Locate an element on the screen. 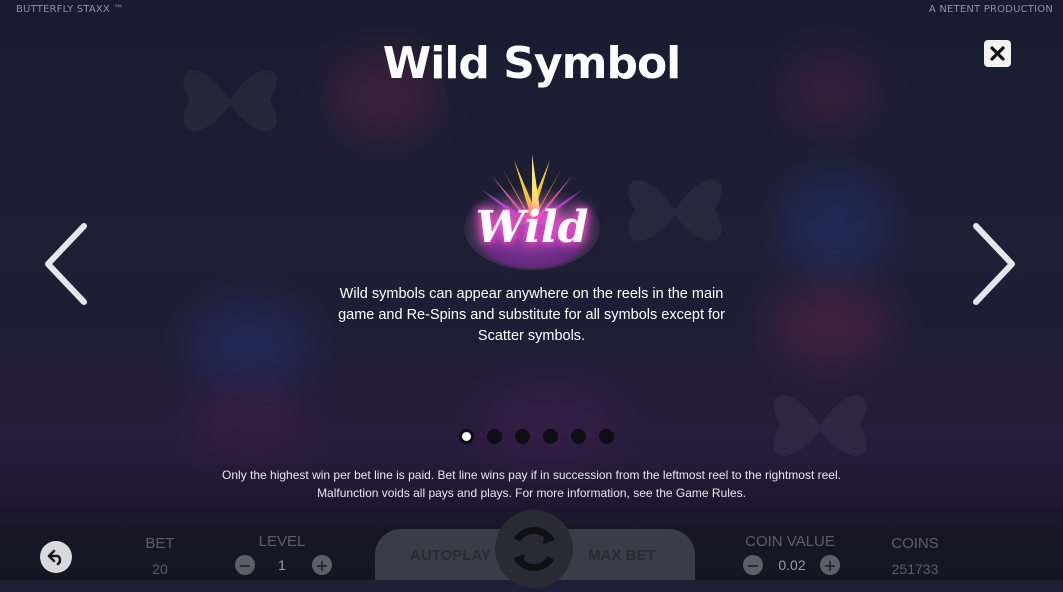 The image size is (1063, 592). next-page-button is located at coordinates (994, 264).